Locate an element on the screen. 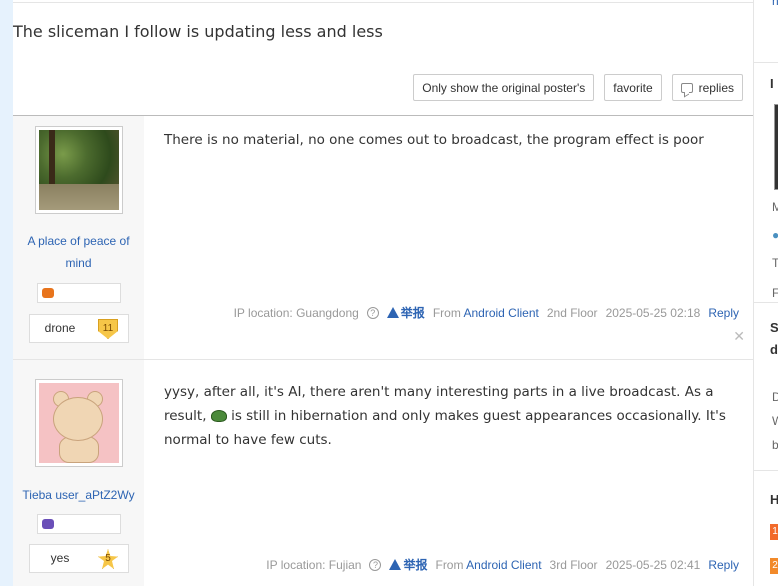 This screenshot has height=586, width=778. favorite-button: favorite is located at coordinates (633, 87).